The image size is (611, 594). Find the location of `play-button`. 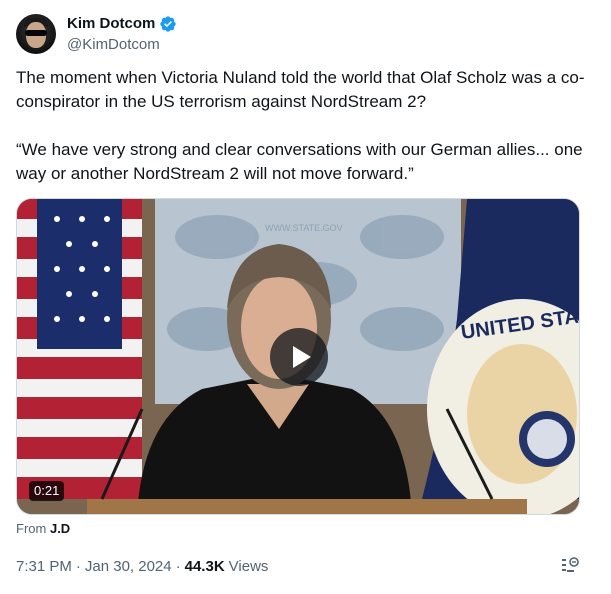

play-button is located at coordinates (299, 357).